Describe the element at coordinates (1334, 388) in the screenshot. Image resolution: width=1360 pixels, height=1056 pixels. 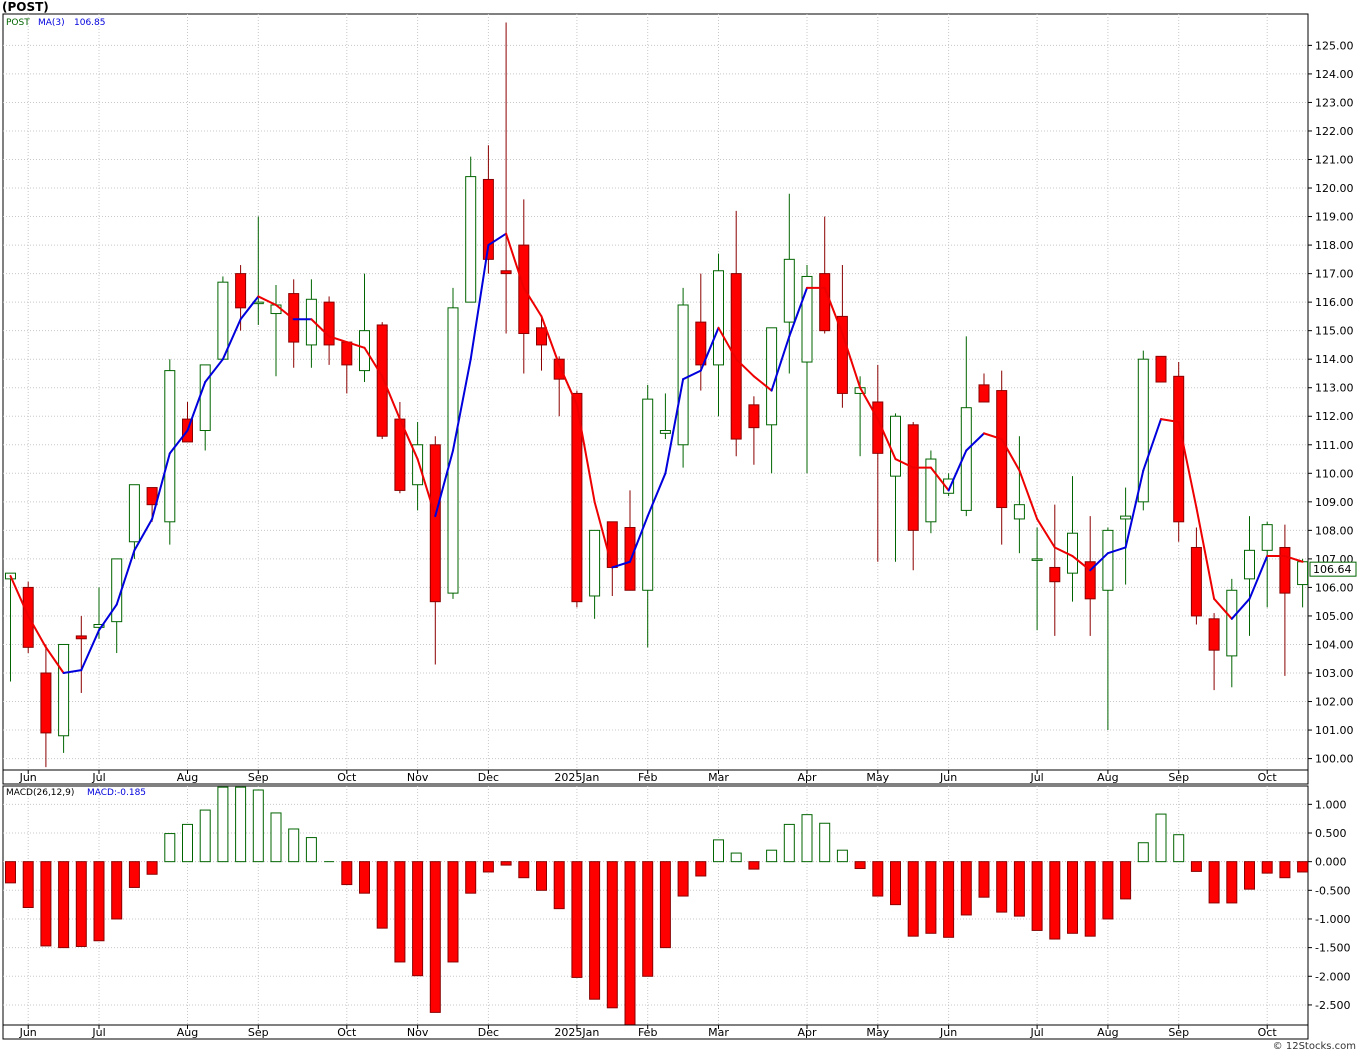
I see `price-y-tick-label: 113.00` at that location.